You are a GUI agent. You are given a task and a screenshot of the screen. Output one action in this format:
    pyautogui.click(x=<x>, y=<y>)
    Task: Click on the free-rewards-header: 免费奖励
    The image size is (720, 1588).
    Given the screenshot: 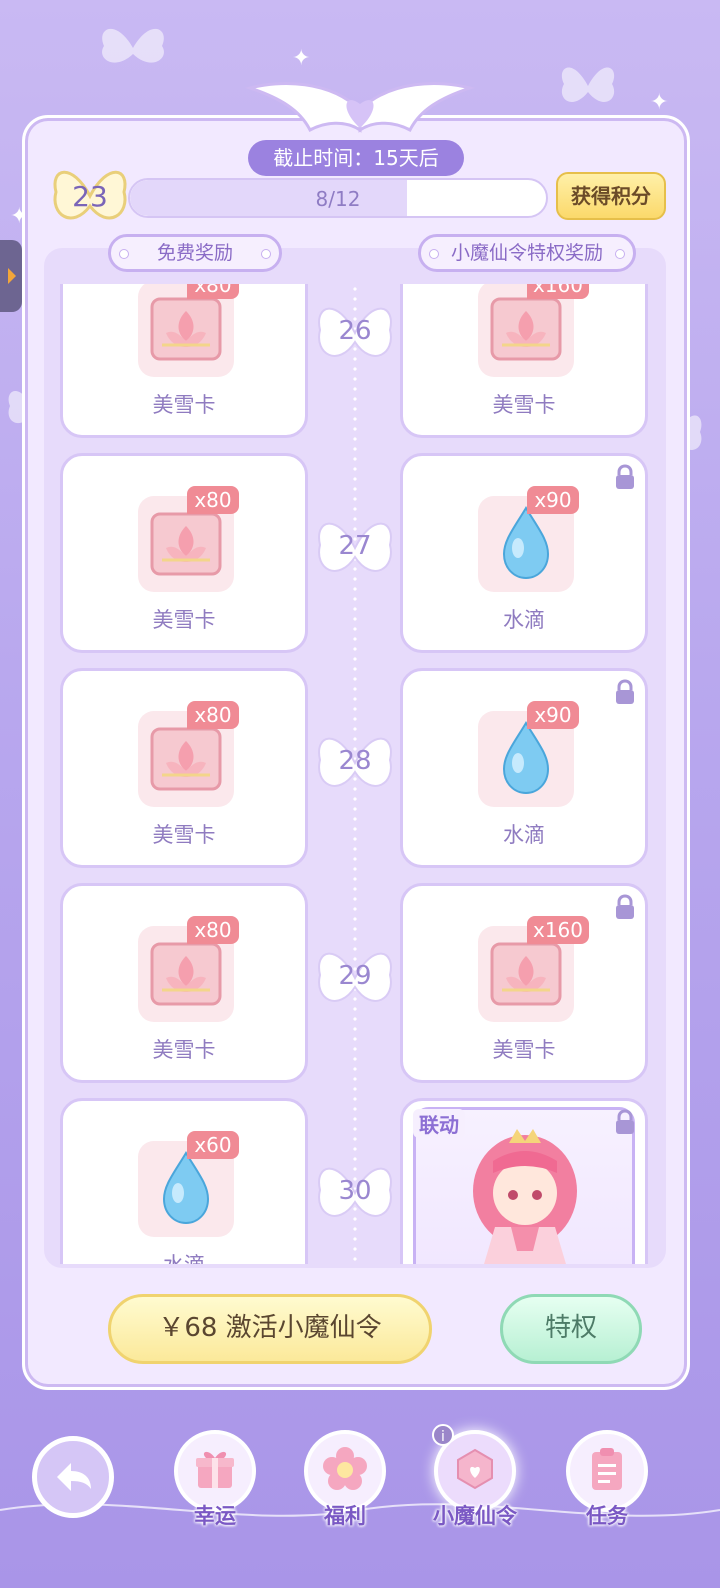 What is the action you would take?
    pyautogui.click(x=195, y=253)
    